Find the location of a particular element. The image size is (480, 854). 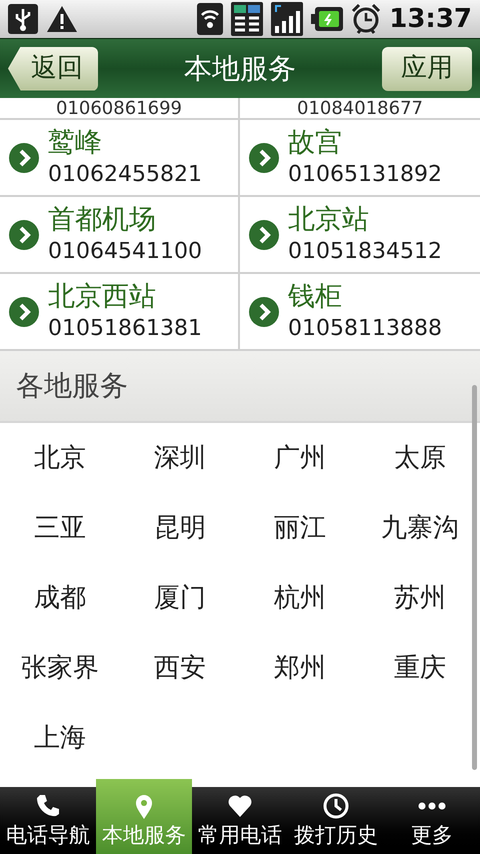

service-item: 首都机场 01064541100 is located at coordinates (120, 235).